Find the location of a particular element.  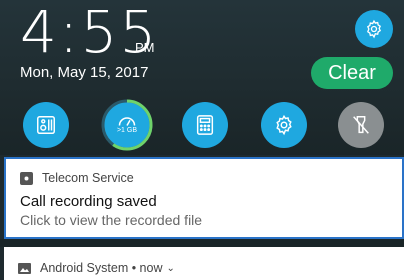

qs-calculator-button is located at coordinates (205, 125).